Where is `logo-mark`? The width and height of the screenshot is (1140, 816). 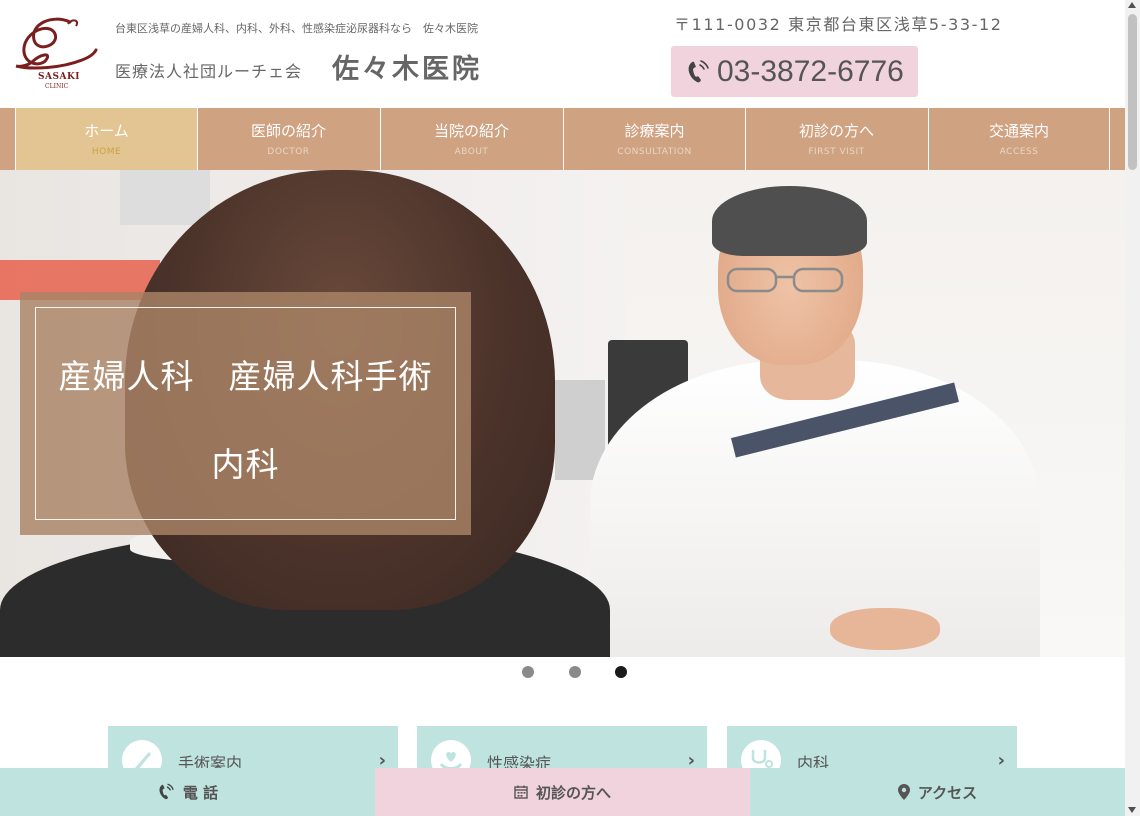 logo-mark is located at coordinates (56, 43).